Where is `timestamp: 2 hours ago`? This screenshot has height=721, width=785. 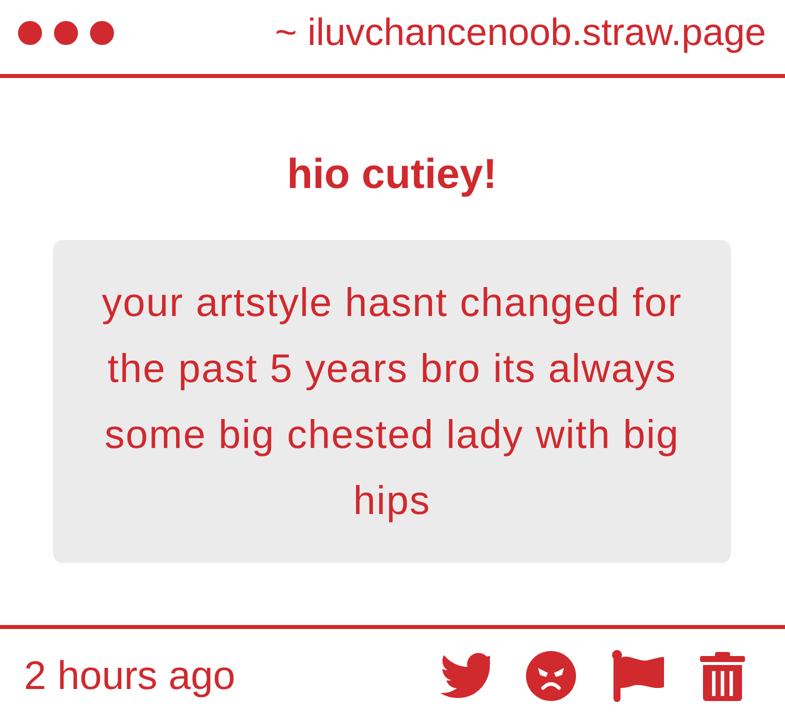 timestamp: 2 hours ago is located at coordinates (130, 675).